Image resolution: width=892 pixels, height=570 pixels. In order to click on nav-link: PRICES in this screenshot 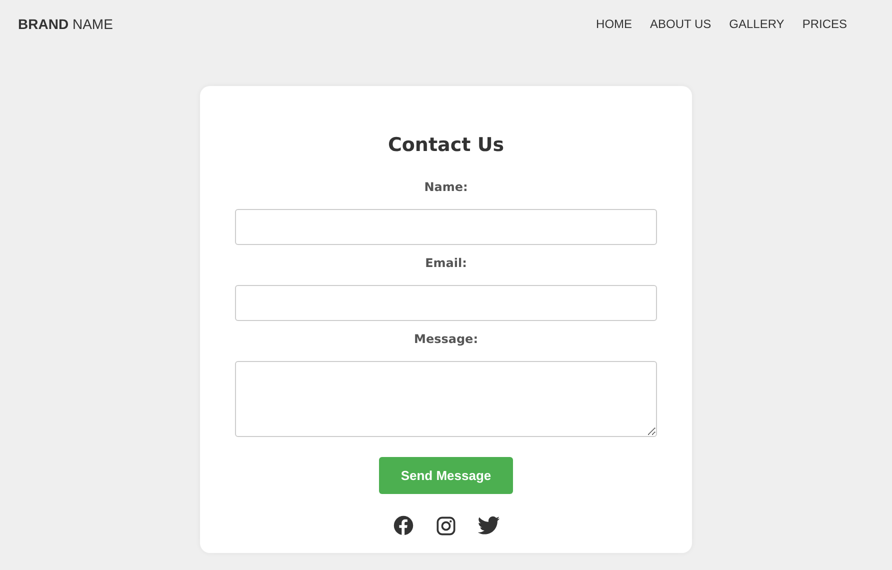, I will do `click(824, 24)`.